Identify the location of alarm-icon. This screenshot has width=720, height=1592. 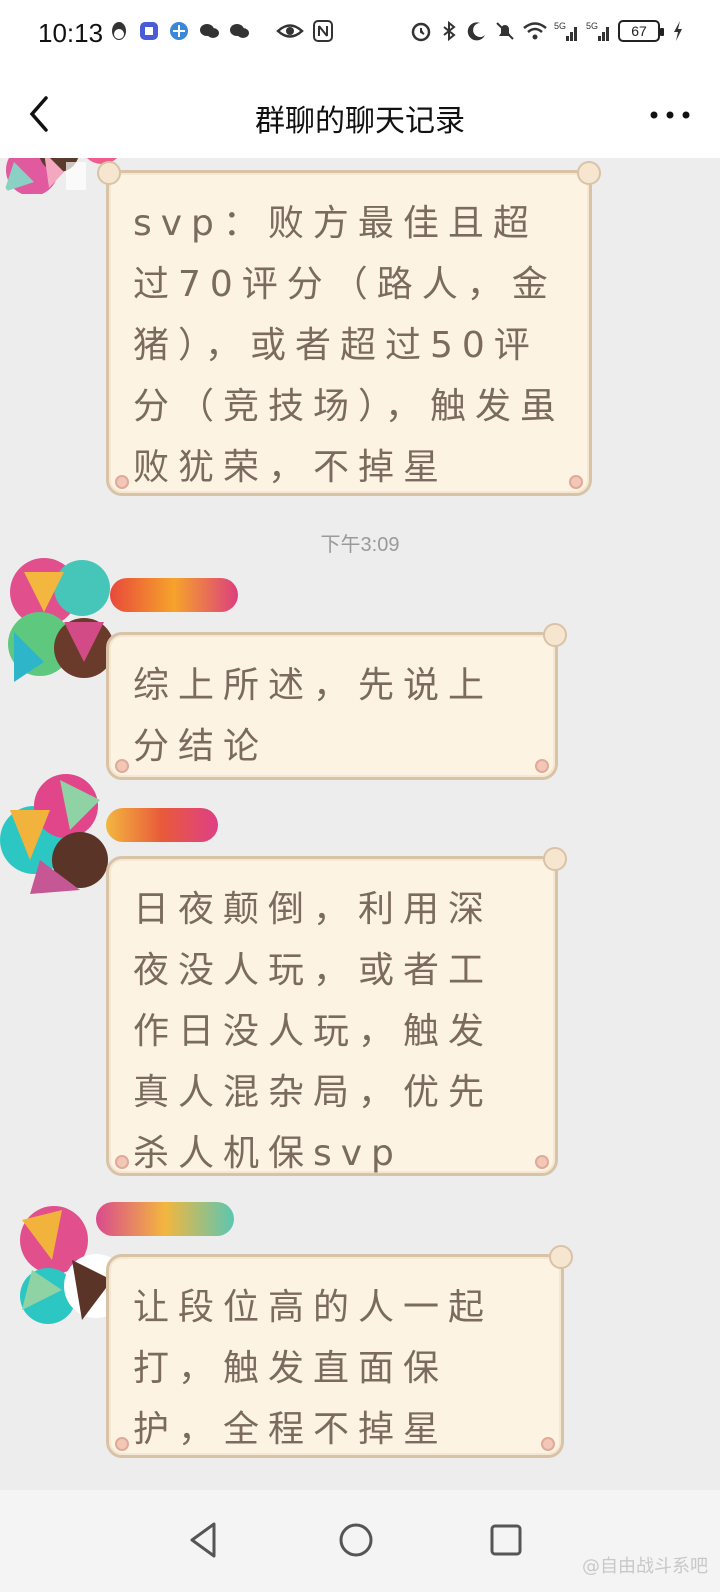
(421, 32).